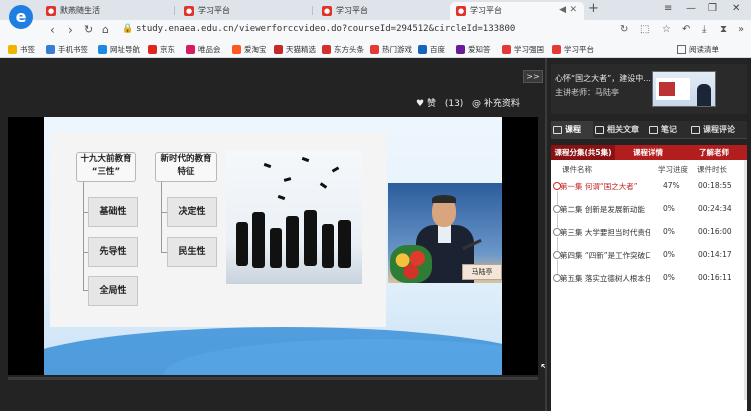 The image size is (751, 411). What do you see at coordinates (573, 49) in the screenshot?
I see `bookmark-item: 学习平台` at bounding box center [573, 49].